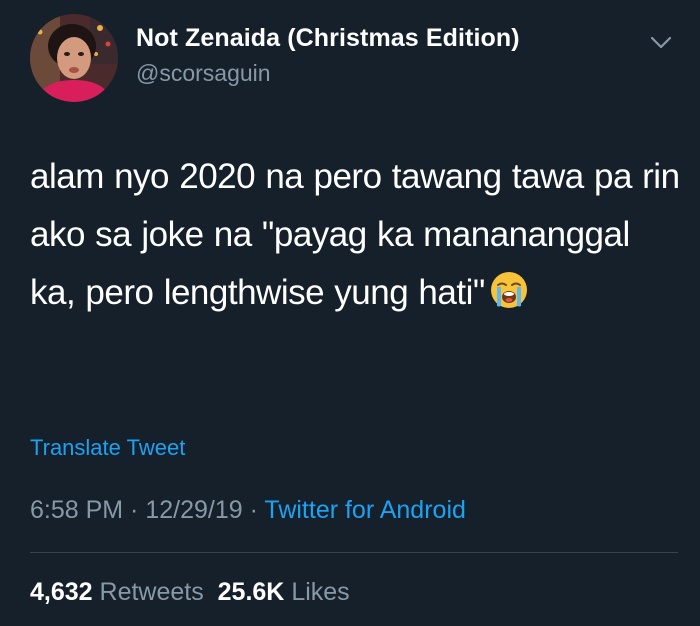 Image resolution: width=700 pixels, height=626 pixels. I want to click on likes-stat: 25.6K Likes, so click(284, 592).